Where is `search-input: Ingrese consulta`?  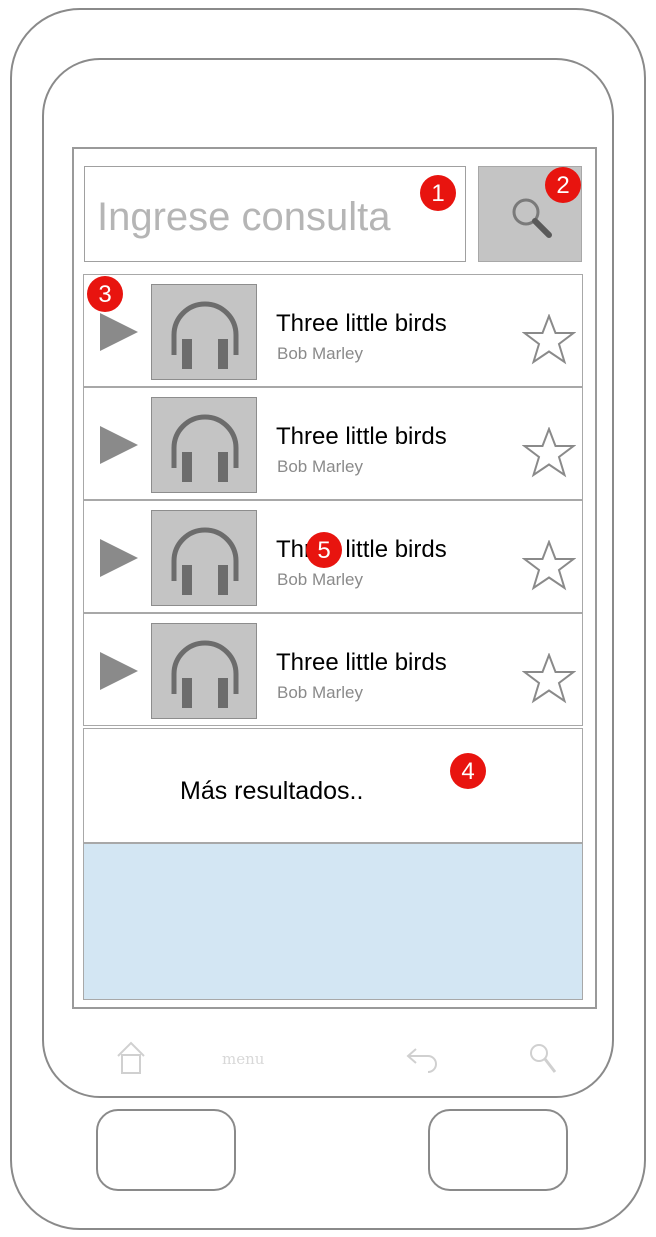
search-input: Ingrese consulta is located at coordinates (275, 214).